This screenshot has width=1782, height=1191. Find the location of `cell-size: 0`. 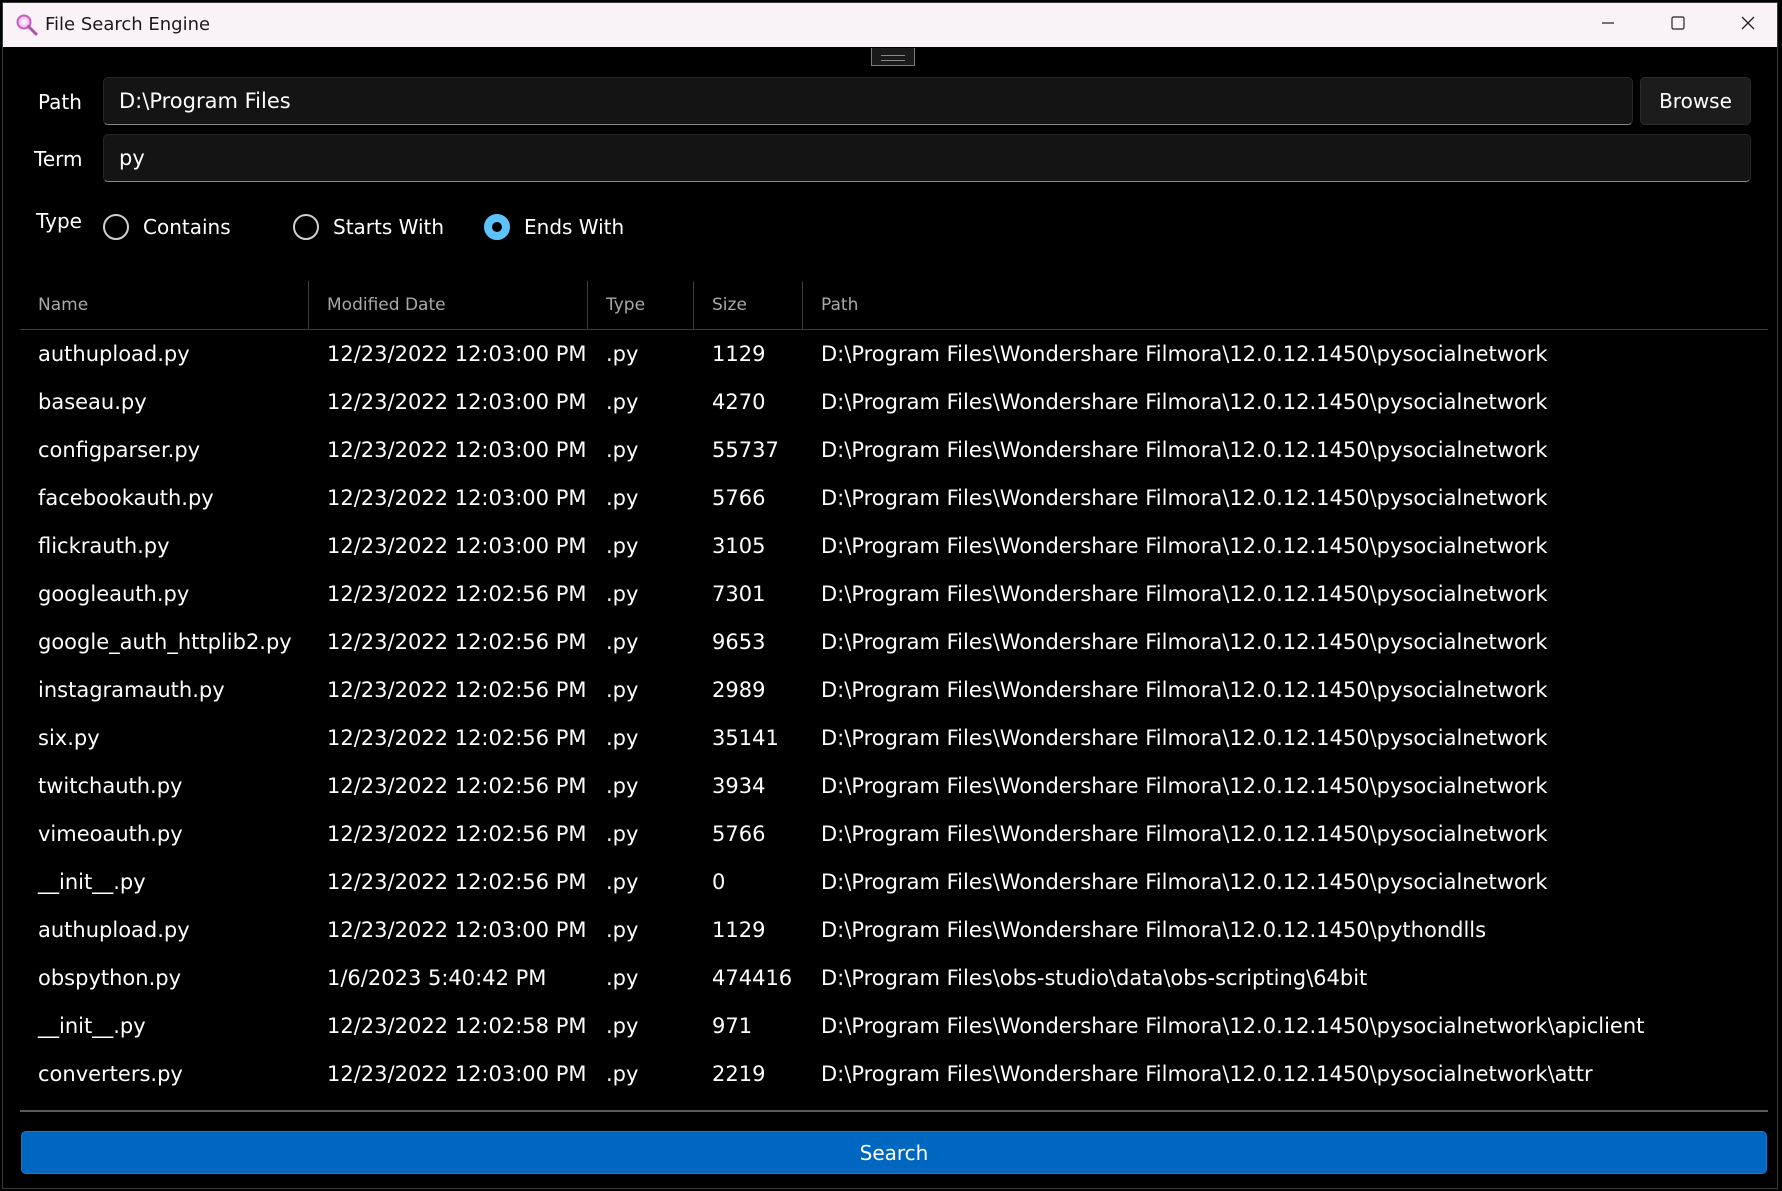

cell-size: 0 is located at coordinates (719, 882).